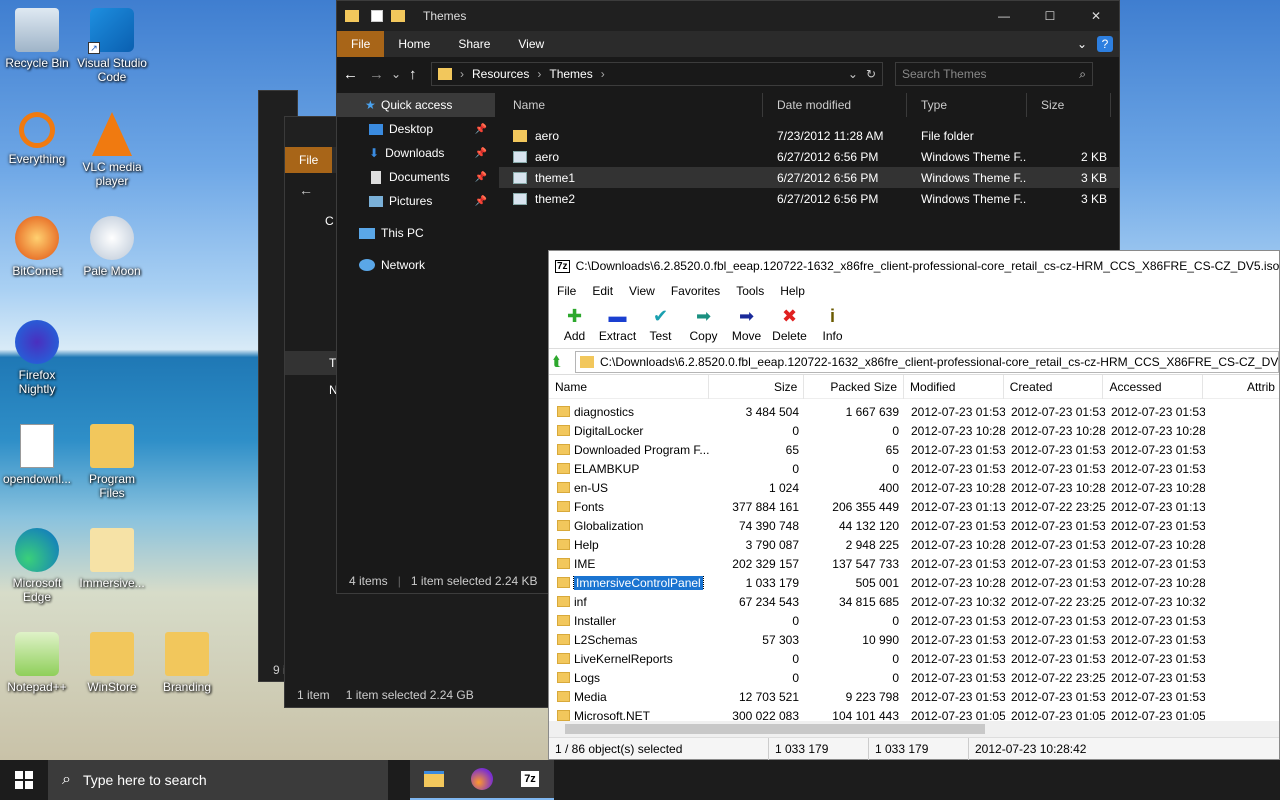  Describe the element at coordinates (482, 780) in the screenshot. I see `taskbar-firefox` at that location.